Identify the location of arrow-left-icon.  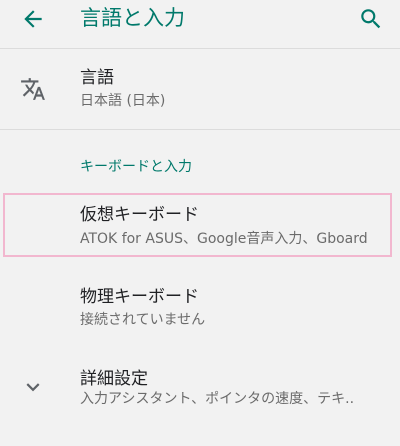
(33, 19).